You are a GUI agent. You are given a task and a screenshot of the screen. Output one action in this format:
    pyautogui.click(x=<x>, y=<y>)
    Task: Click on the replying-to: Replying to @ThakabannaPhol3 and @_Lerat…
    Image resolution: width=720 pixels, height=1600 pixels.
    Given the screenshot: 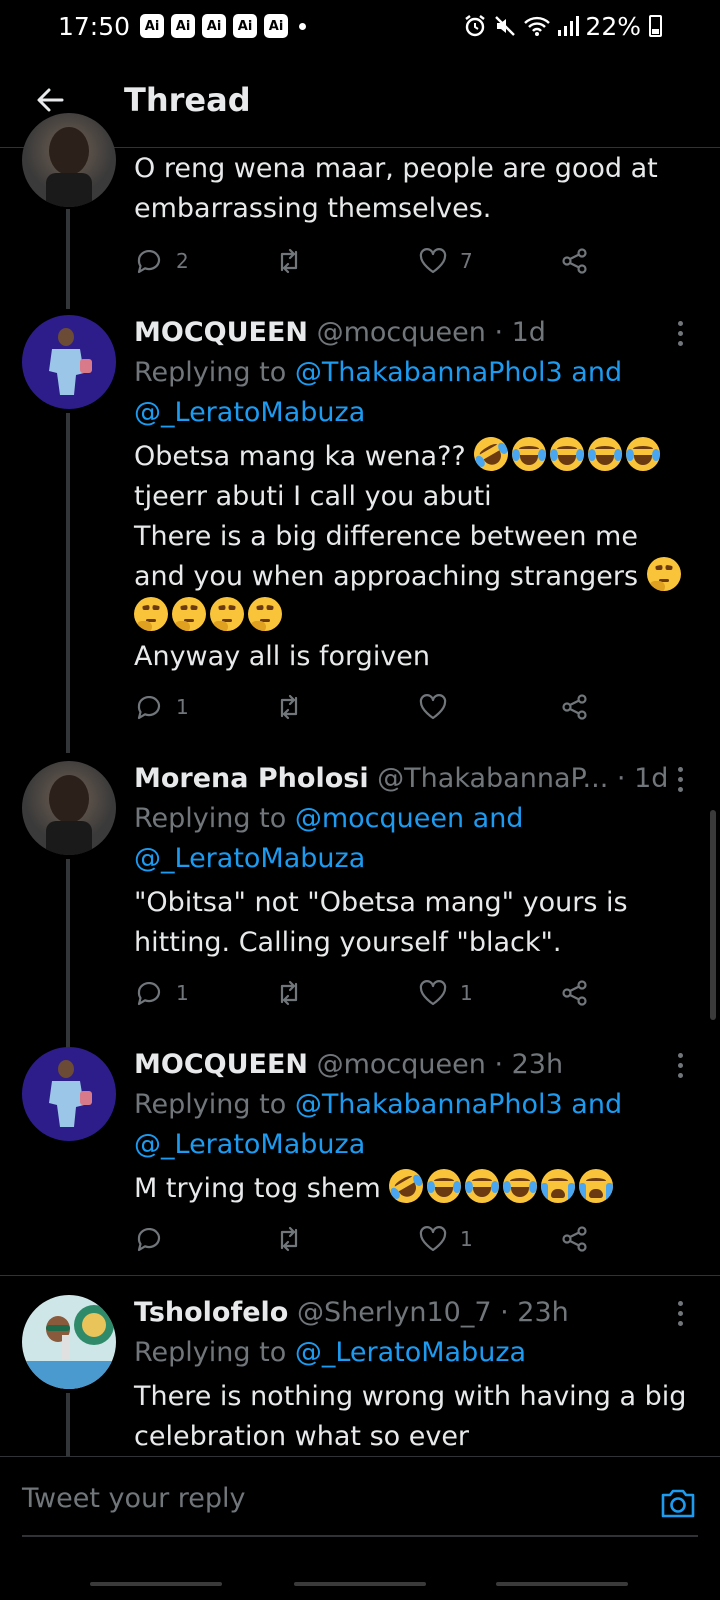 What is the action you would take?
    pyautogui.click(x=378, y=392)
    